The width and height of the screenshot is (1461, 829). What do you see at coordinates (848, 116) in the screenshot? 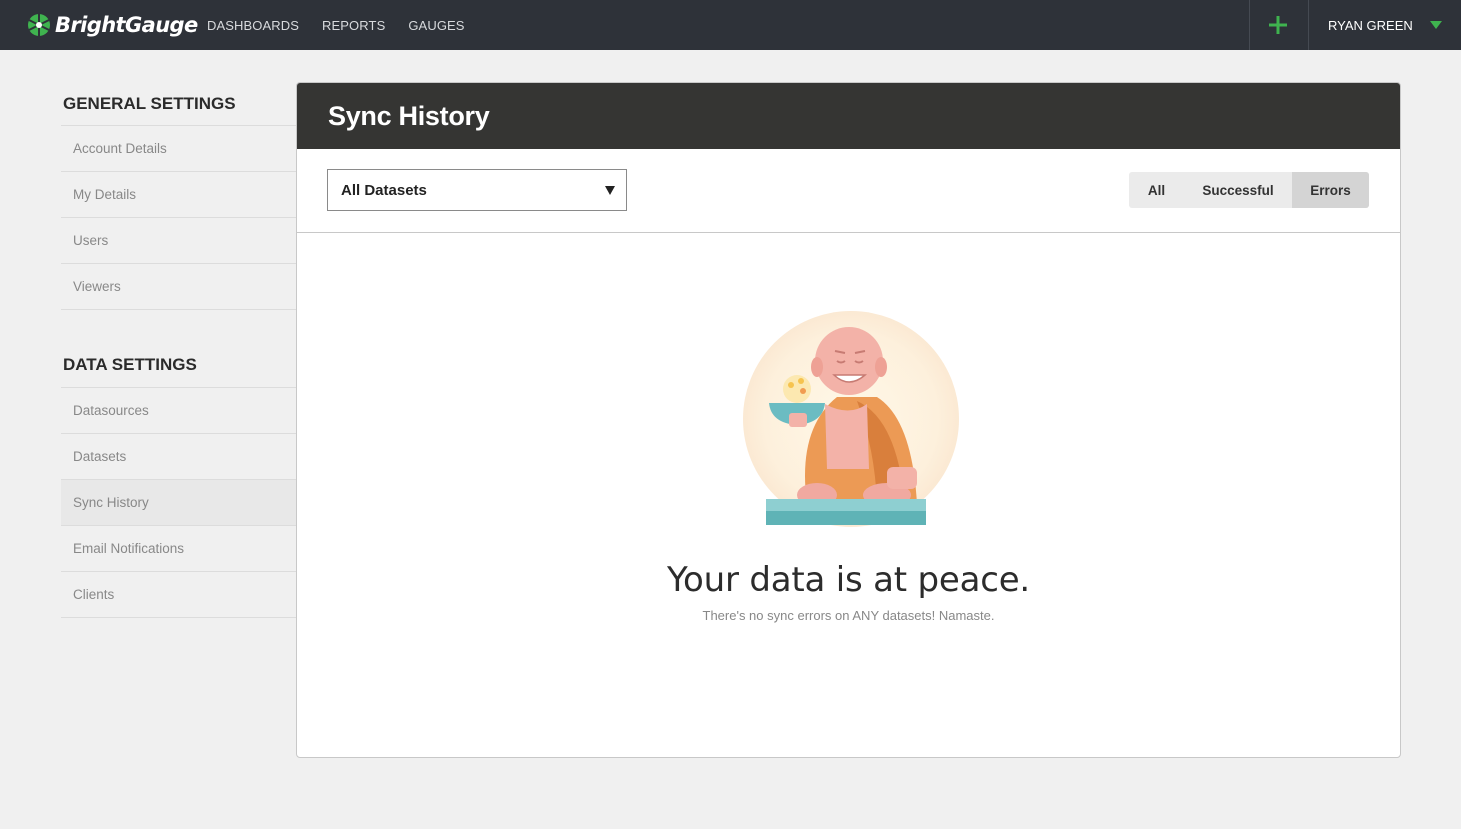
I see `panel-header: Sync History` at bounding box center [848, 116].